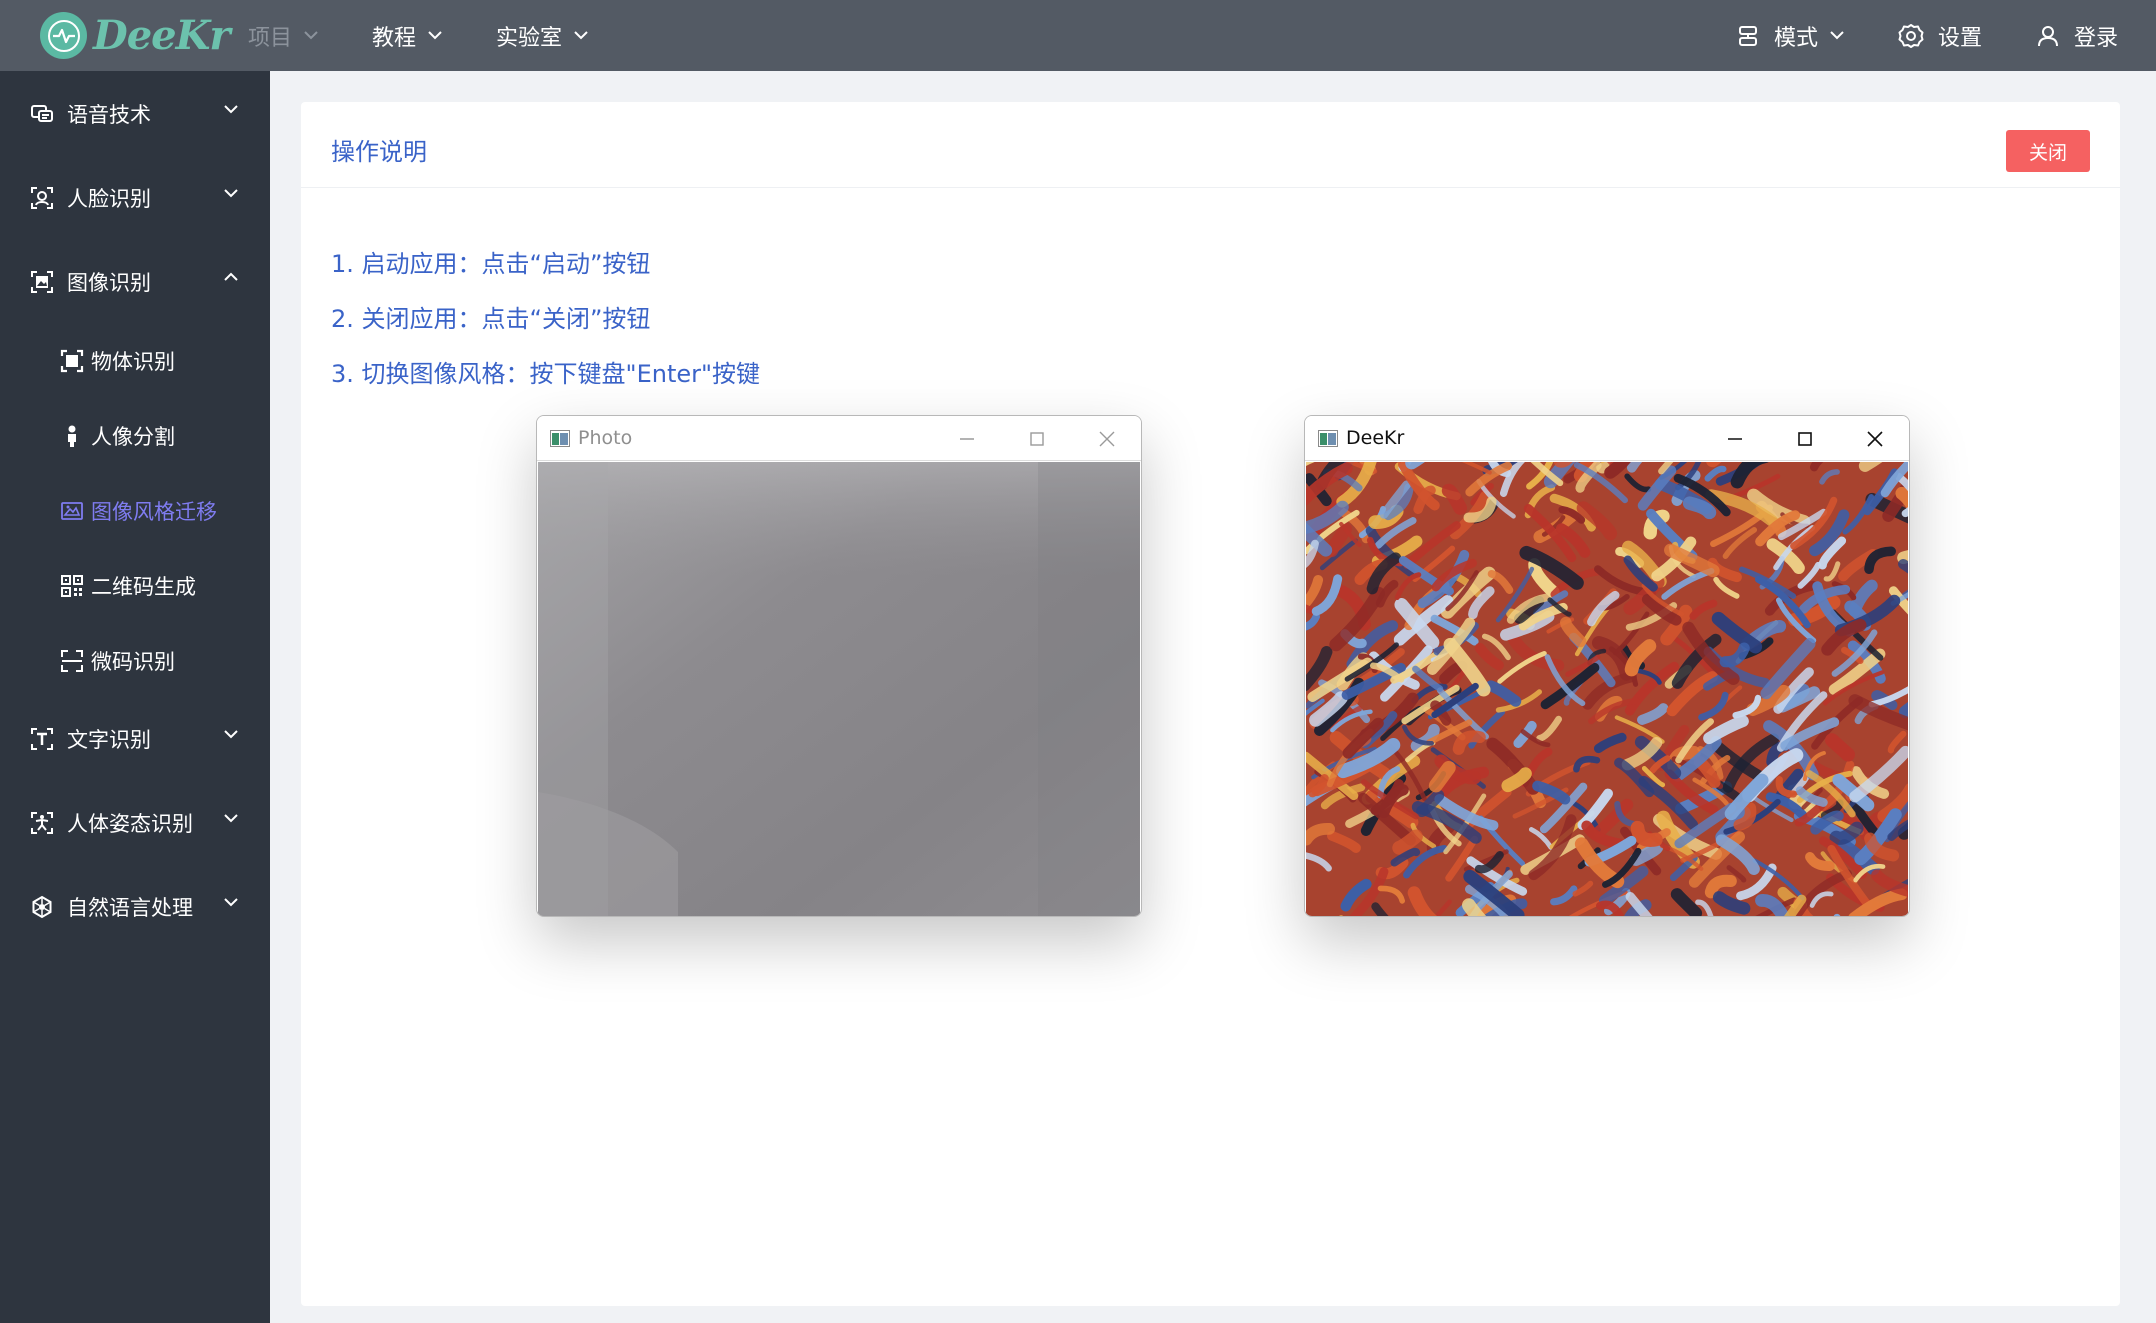 The width and height of the screenshot is (2156, 1323). I want to click on qrcode-icon, so click(72, 586).